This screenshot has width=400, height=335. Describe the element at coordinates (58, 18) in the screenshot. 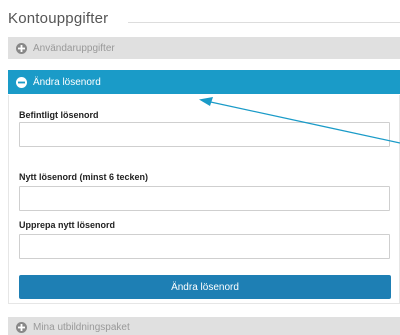

I see `section-title: Kontouppgifter` at that location.